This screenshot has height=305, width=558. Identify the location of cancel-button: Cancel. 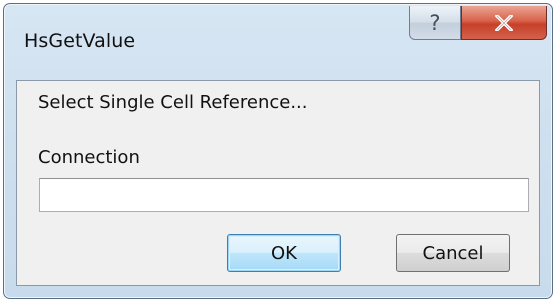
(453, 253).